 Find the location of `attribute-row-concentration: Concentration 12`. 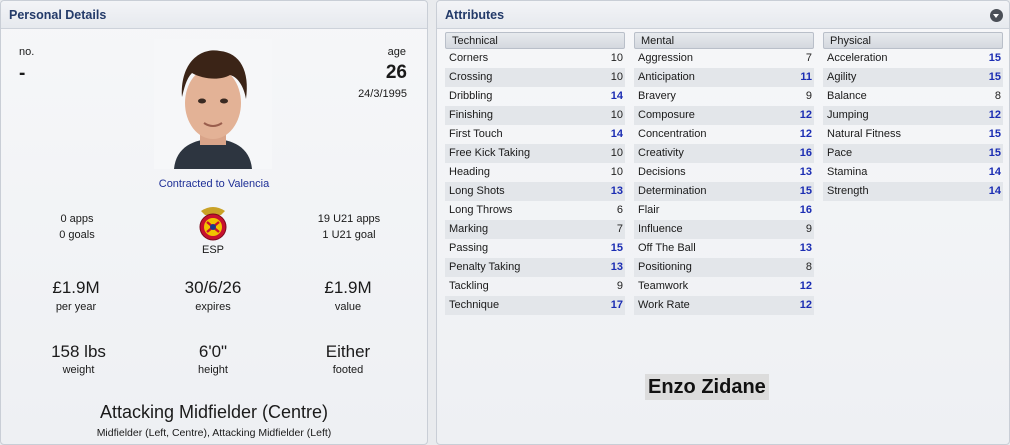

attribute-row-concentration: Concentration 12 is located at coordinates (724, 134).